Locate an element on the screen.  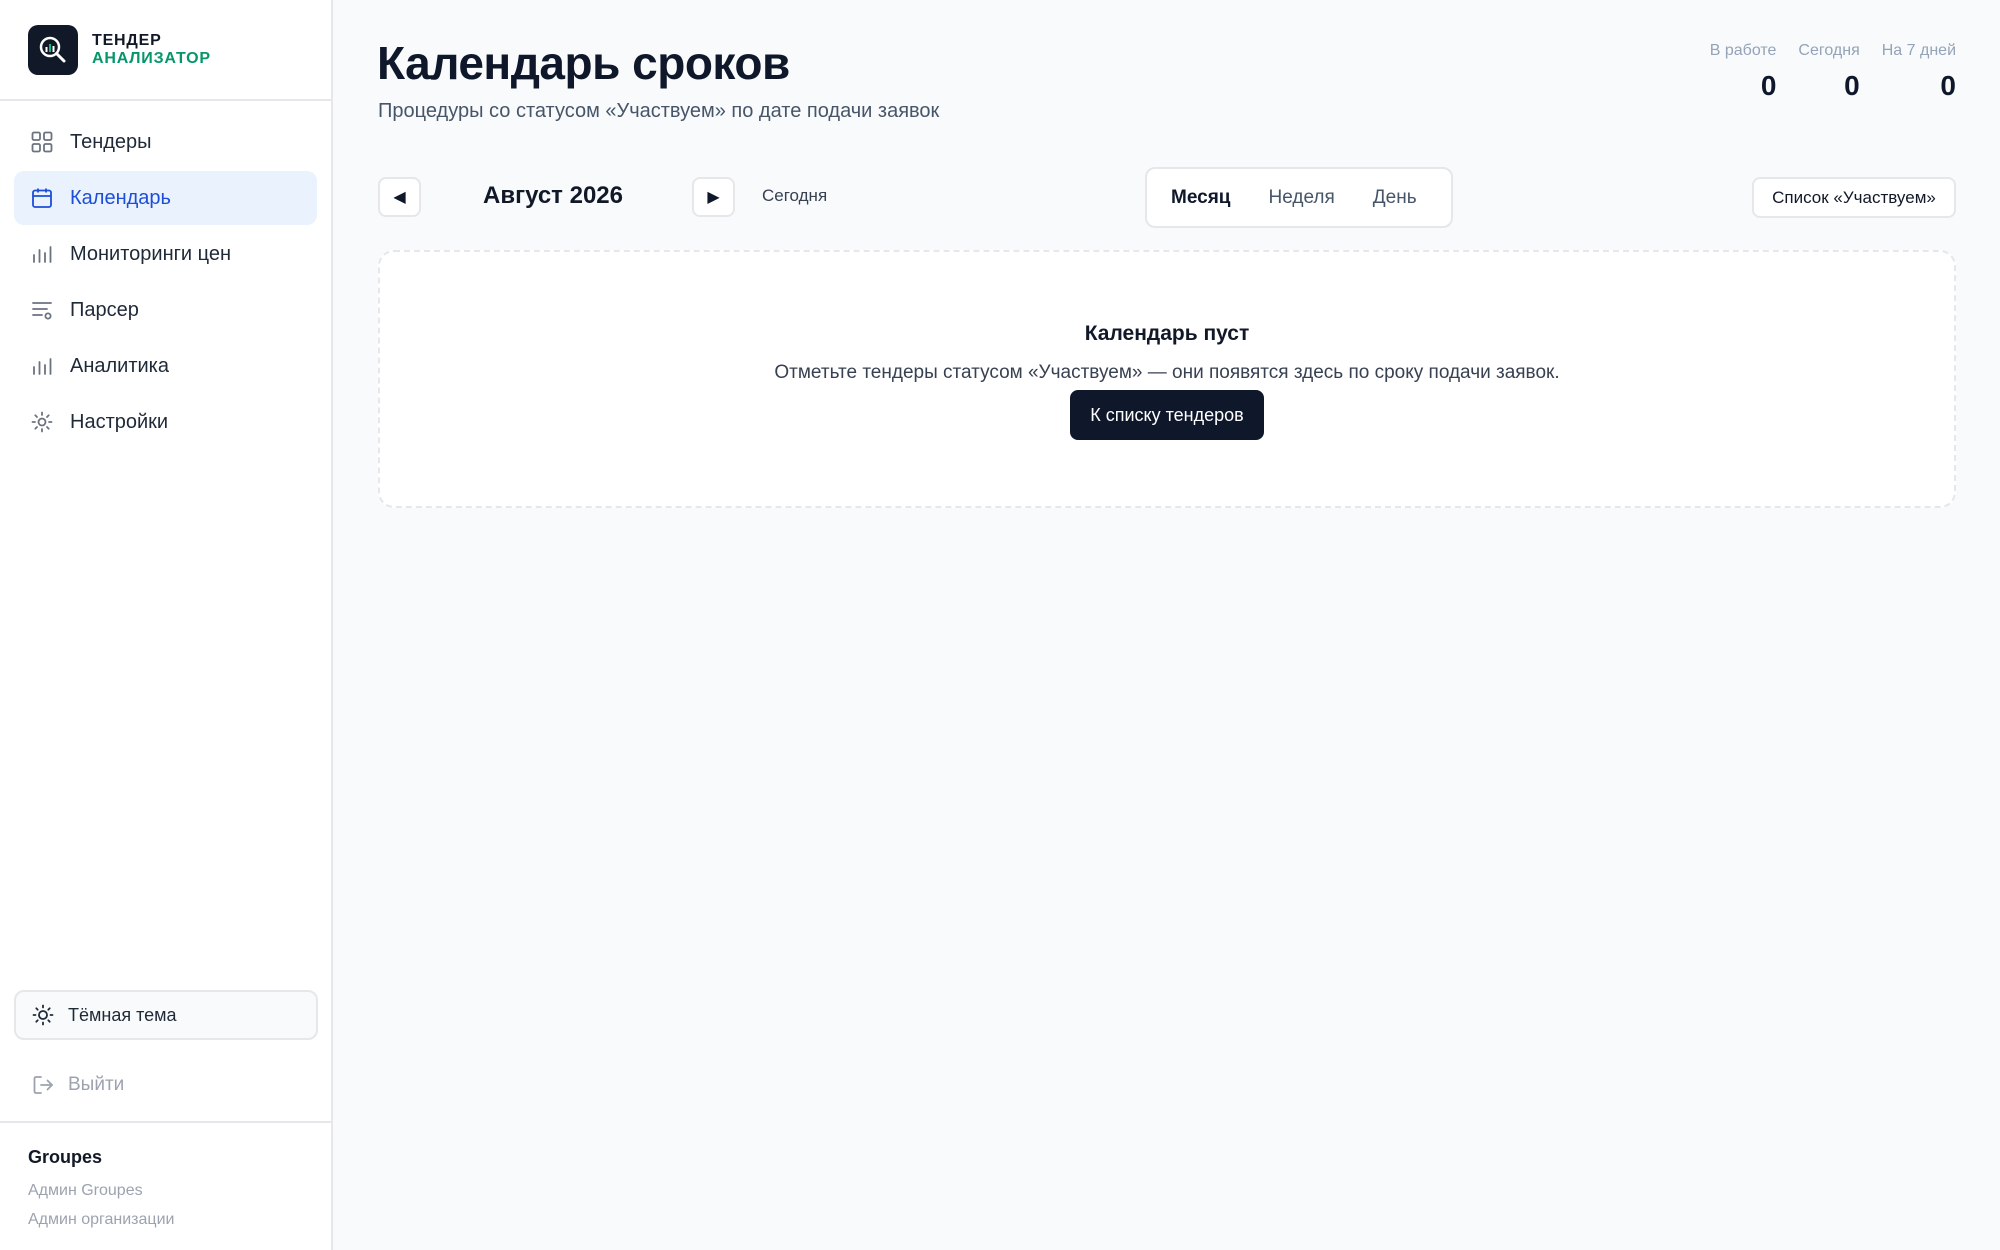
sidebar-item-label: Аналитика is located at coordinates (119, 365).